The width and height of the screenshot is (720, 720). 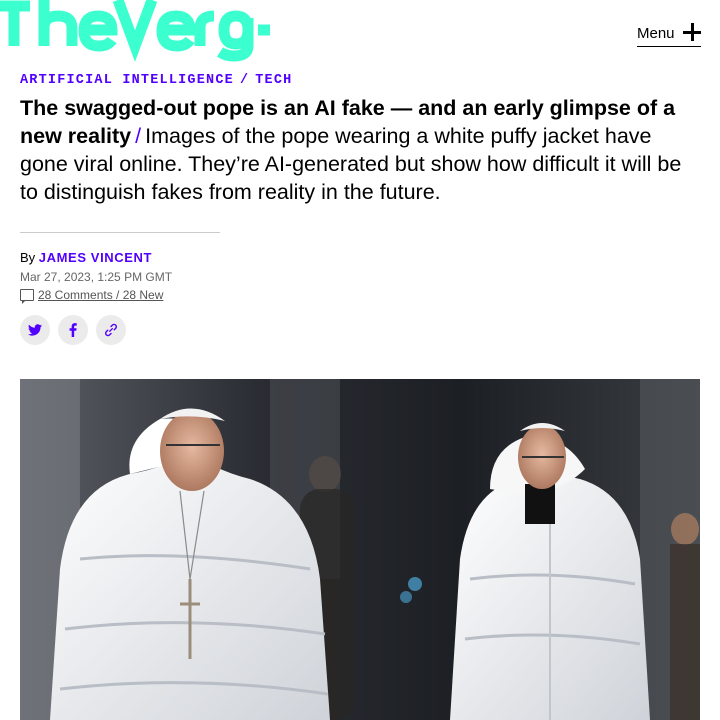 What do you see at coordinates (100, 295) in the screenshot?
I see `comments-count: 28 Comments / 28 New` at bounding box center [100, 295].